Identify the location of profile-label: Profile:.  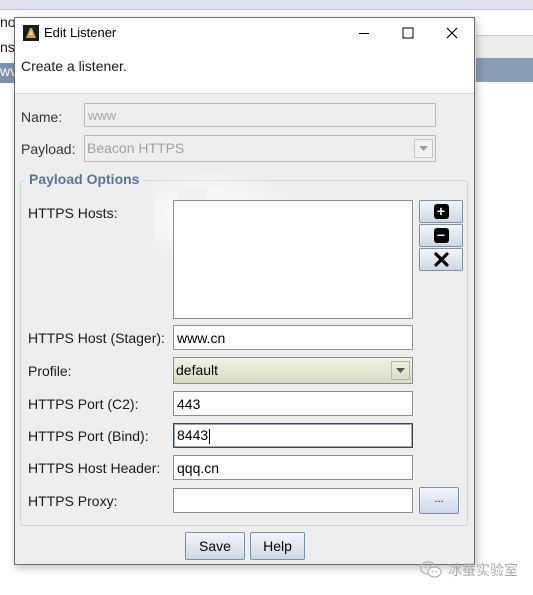
(50, 371).